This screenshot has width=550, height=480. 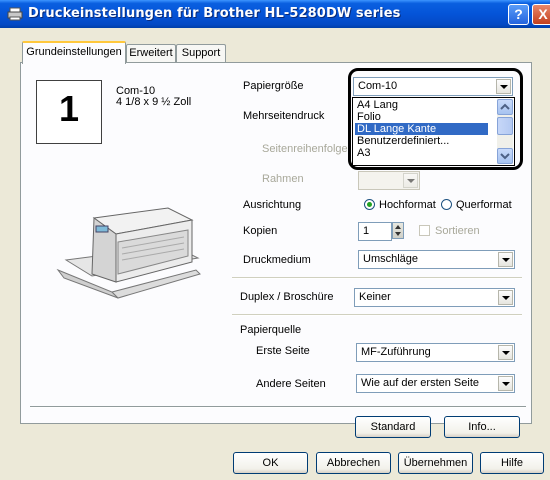 What do you see at coordinates (69, 108) in the screenshot?
I see `pages-per-sheet-number: 1` at bounding box center [69, 108].